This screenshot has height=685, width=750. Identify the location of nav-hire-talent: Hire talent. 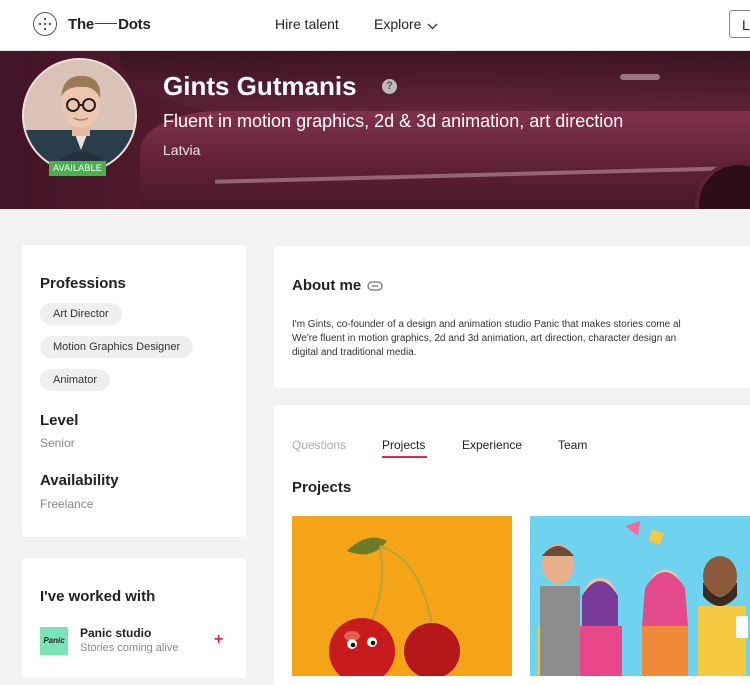
(307, 24).